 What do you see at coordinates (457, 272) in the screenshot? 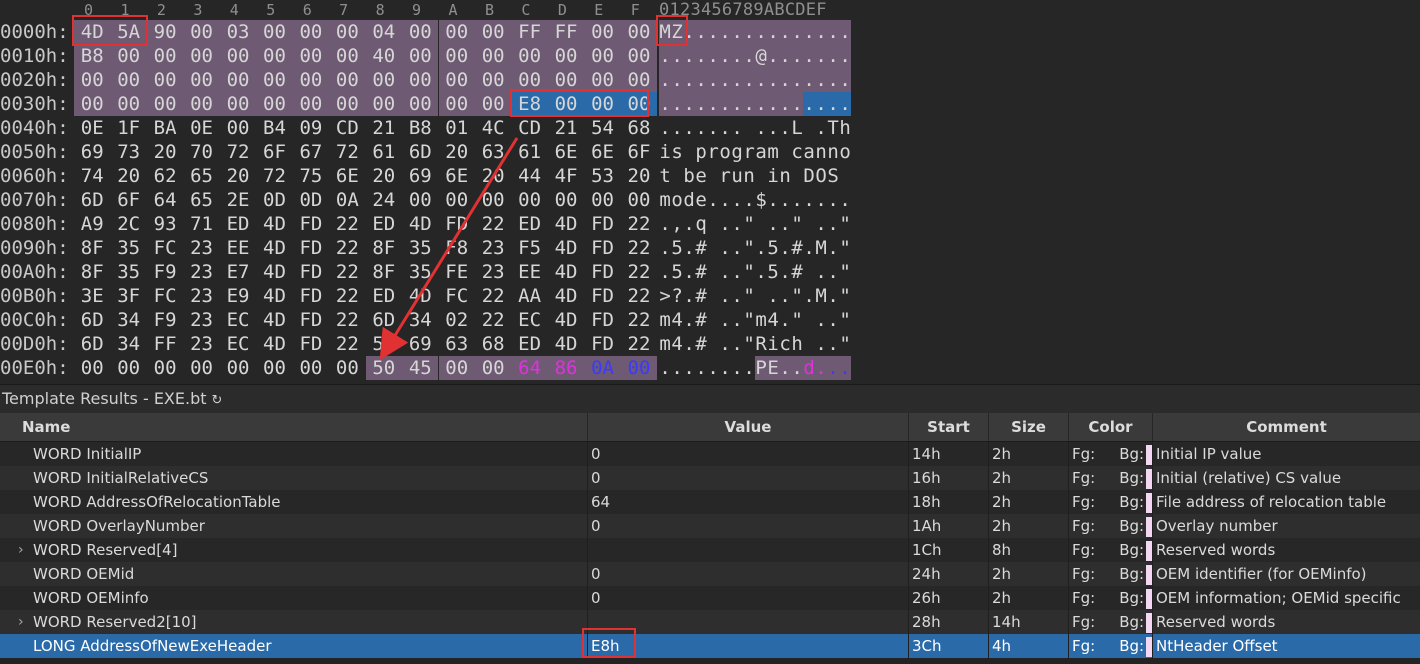
I see `hex-byte: FE` at bounding box center [457, 272].